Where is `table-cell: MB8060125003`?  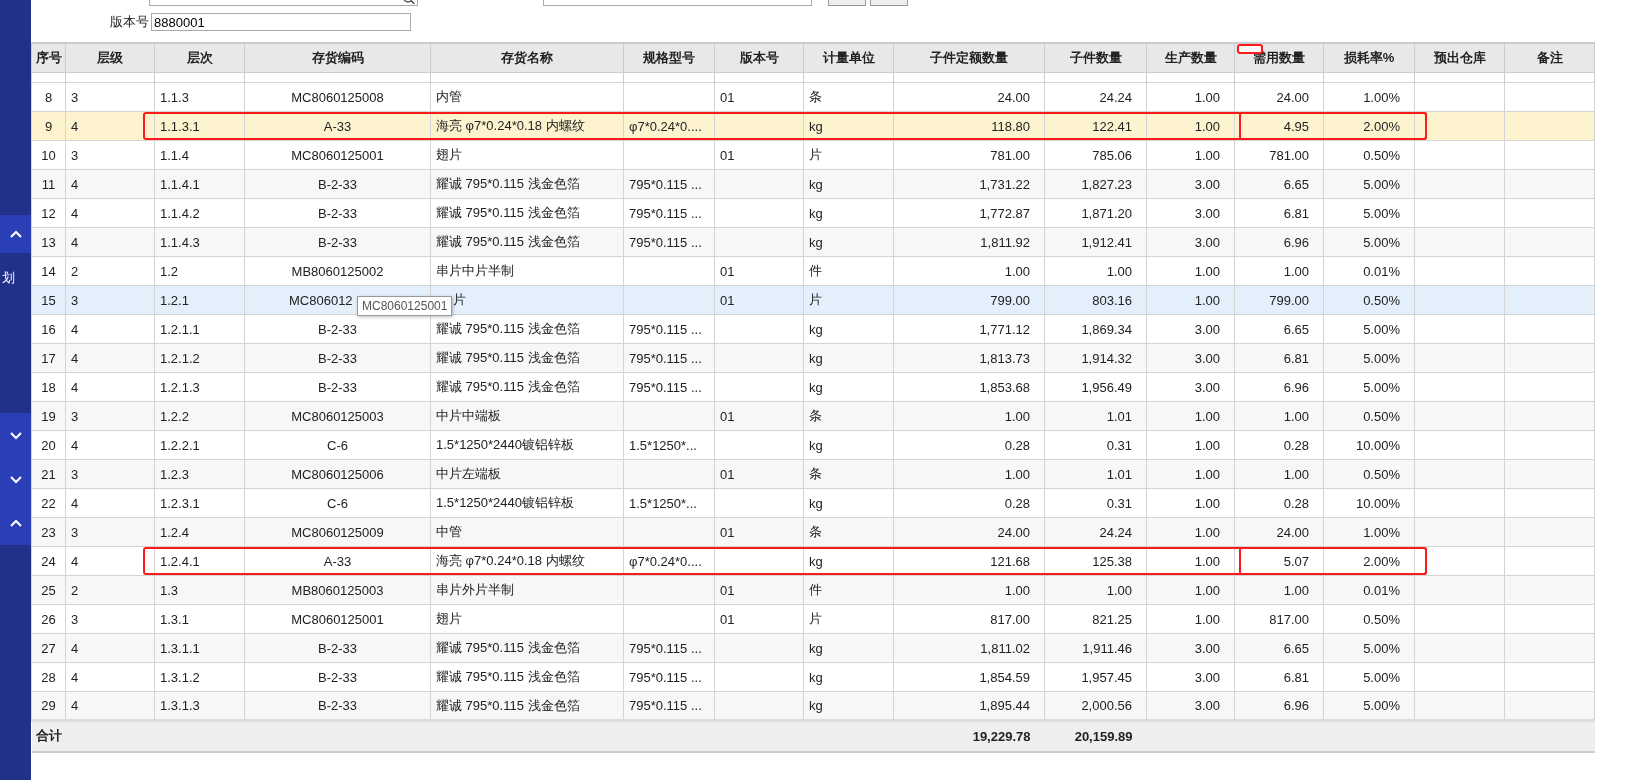 table-cell: MB8060125003 is located at coordinates (337, 590).